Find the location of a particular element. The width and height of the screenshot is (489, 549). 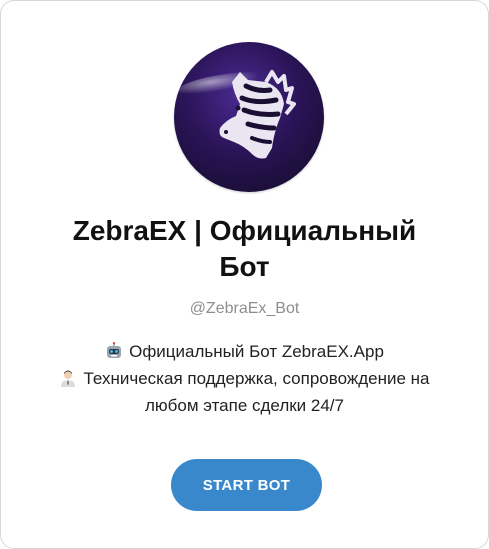

description-line-3: любом этапе сделки 24/7 is located at coordinates (244, 405).